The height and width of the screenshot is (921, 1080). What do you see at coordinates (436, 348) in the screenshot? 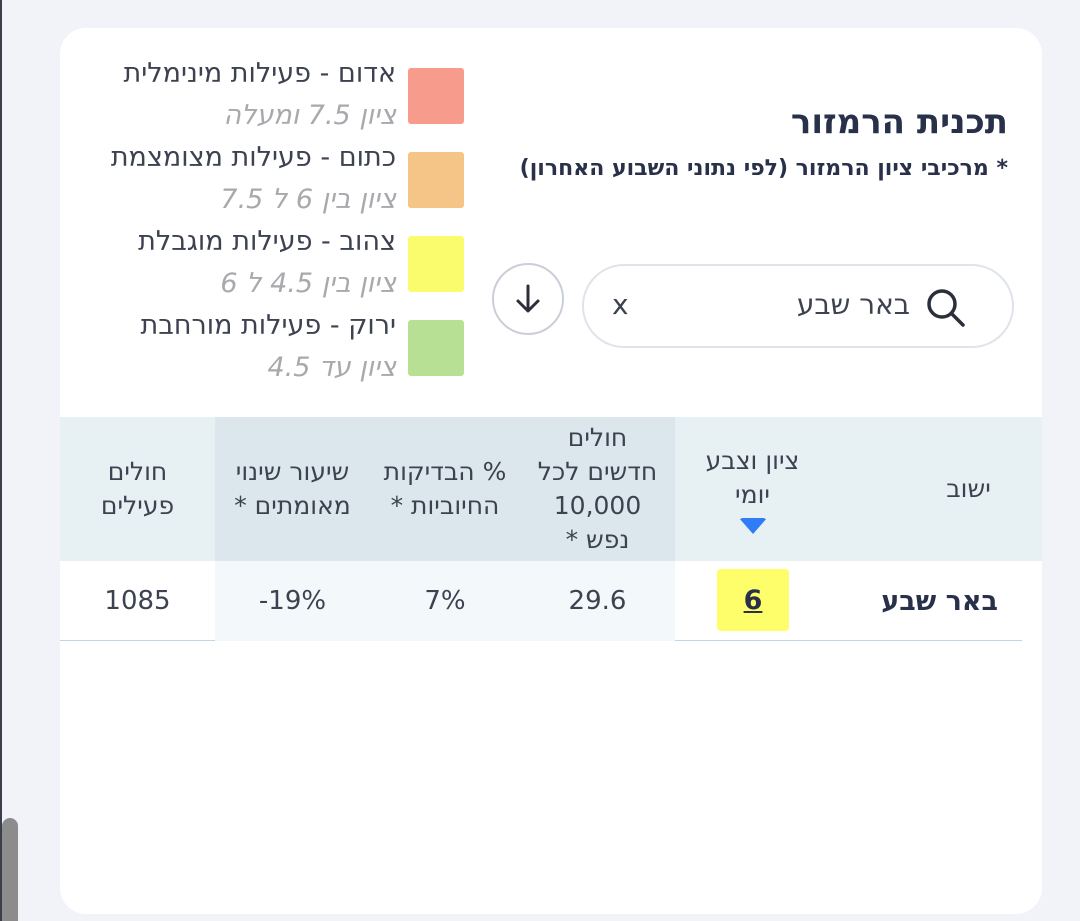
I see `legend-swatch-green` at bounding box center [436, 348].